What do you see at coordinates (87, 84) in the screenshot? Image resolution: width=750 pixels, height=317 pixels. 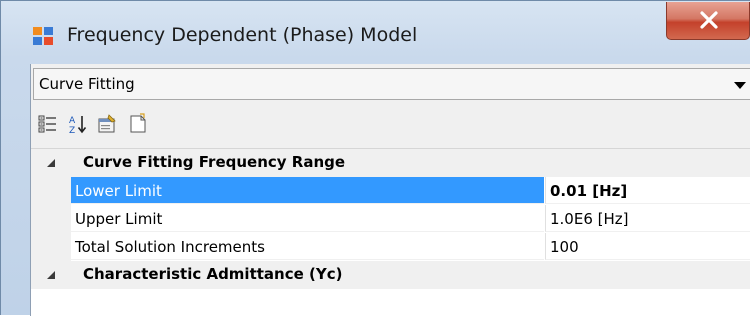 I see `dropdown-value: Curve Fitting` at bounding box center [87, 84].